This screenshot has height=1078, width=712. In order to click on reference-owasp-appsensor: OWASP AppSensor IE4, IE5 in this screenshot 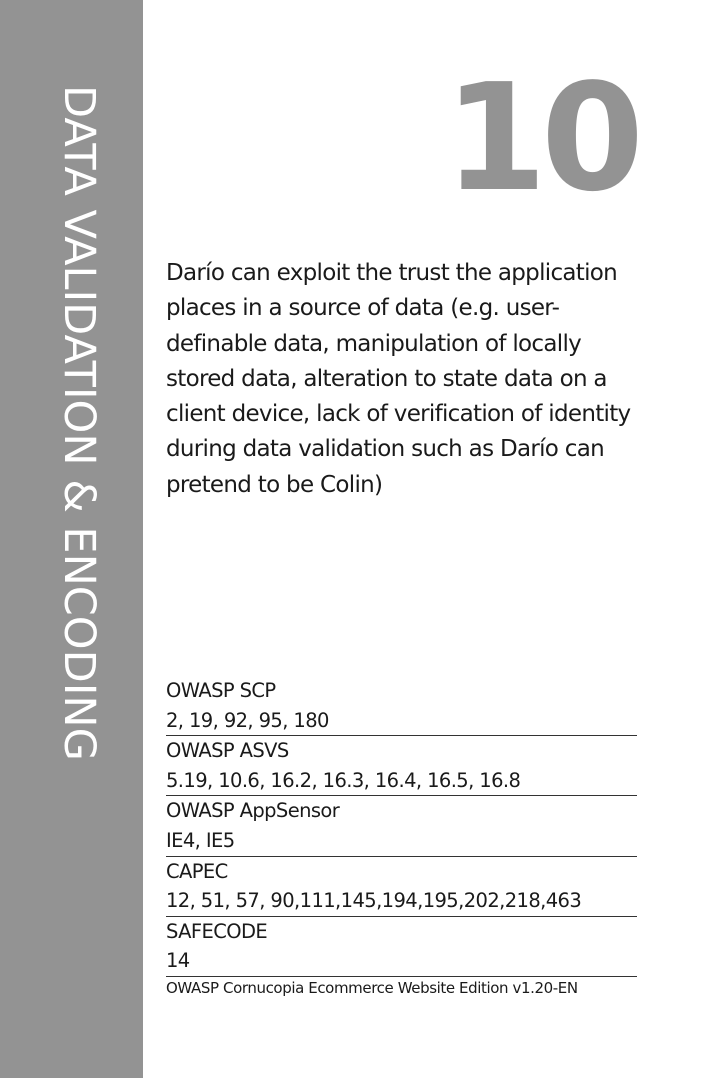, I will do `click(401, 826)`.